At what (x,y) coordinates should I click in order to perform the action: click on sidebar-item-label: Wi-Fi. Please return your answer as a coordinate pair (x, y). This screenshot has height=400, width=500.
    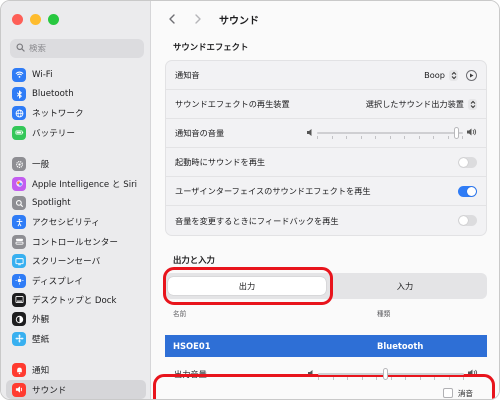
    Looking at the image, I should click on (42, 74).